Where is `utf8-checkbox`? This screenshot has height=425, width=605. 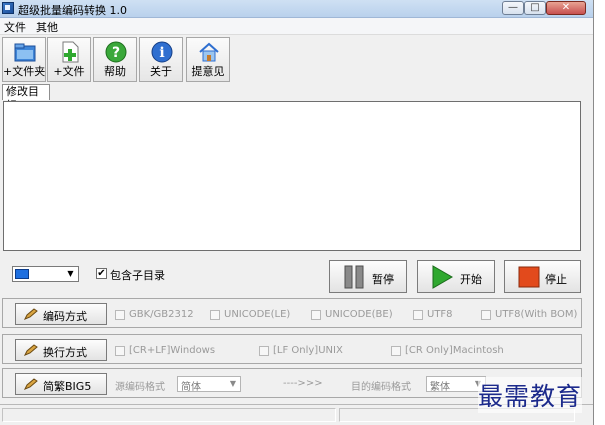
utf8-checkbox is located at coordinates (418, 315).